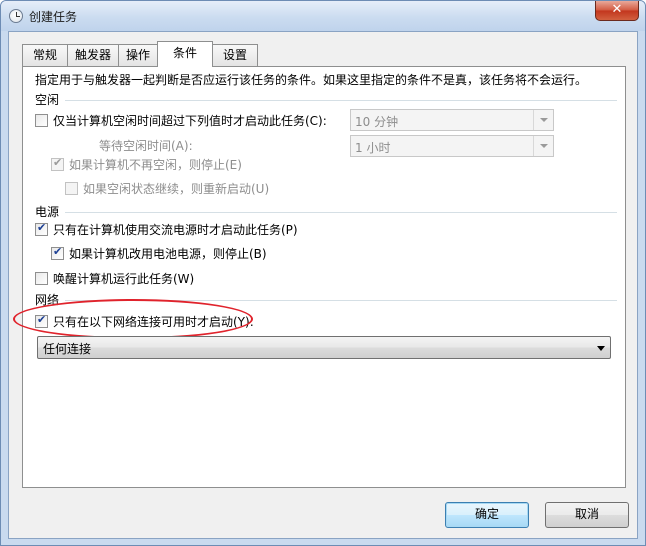  I want to click on ok-button: 确定, so click(487, 515).